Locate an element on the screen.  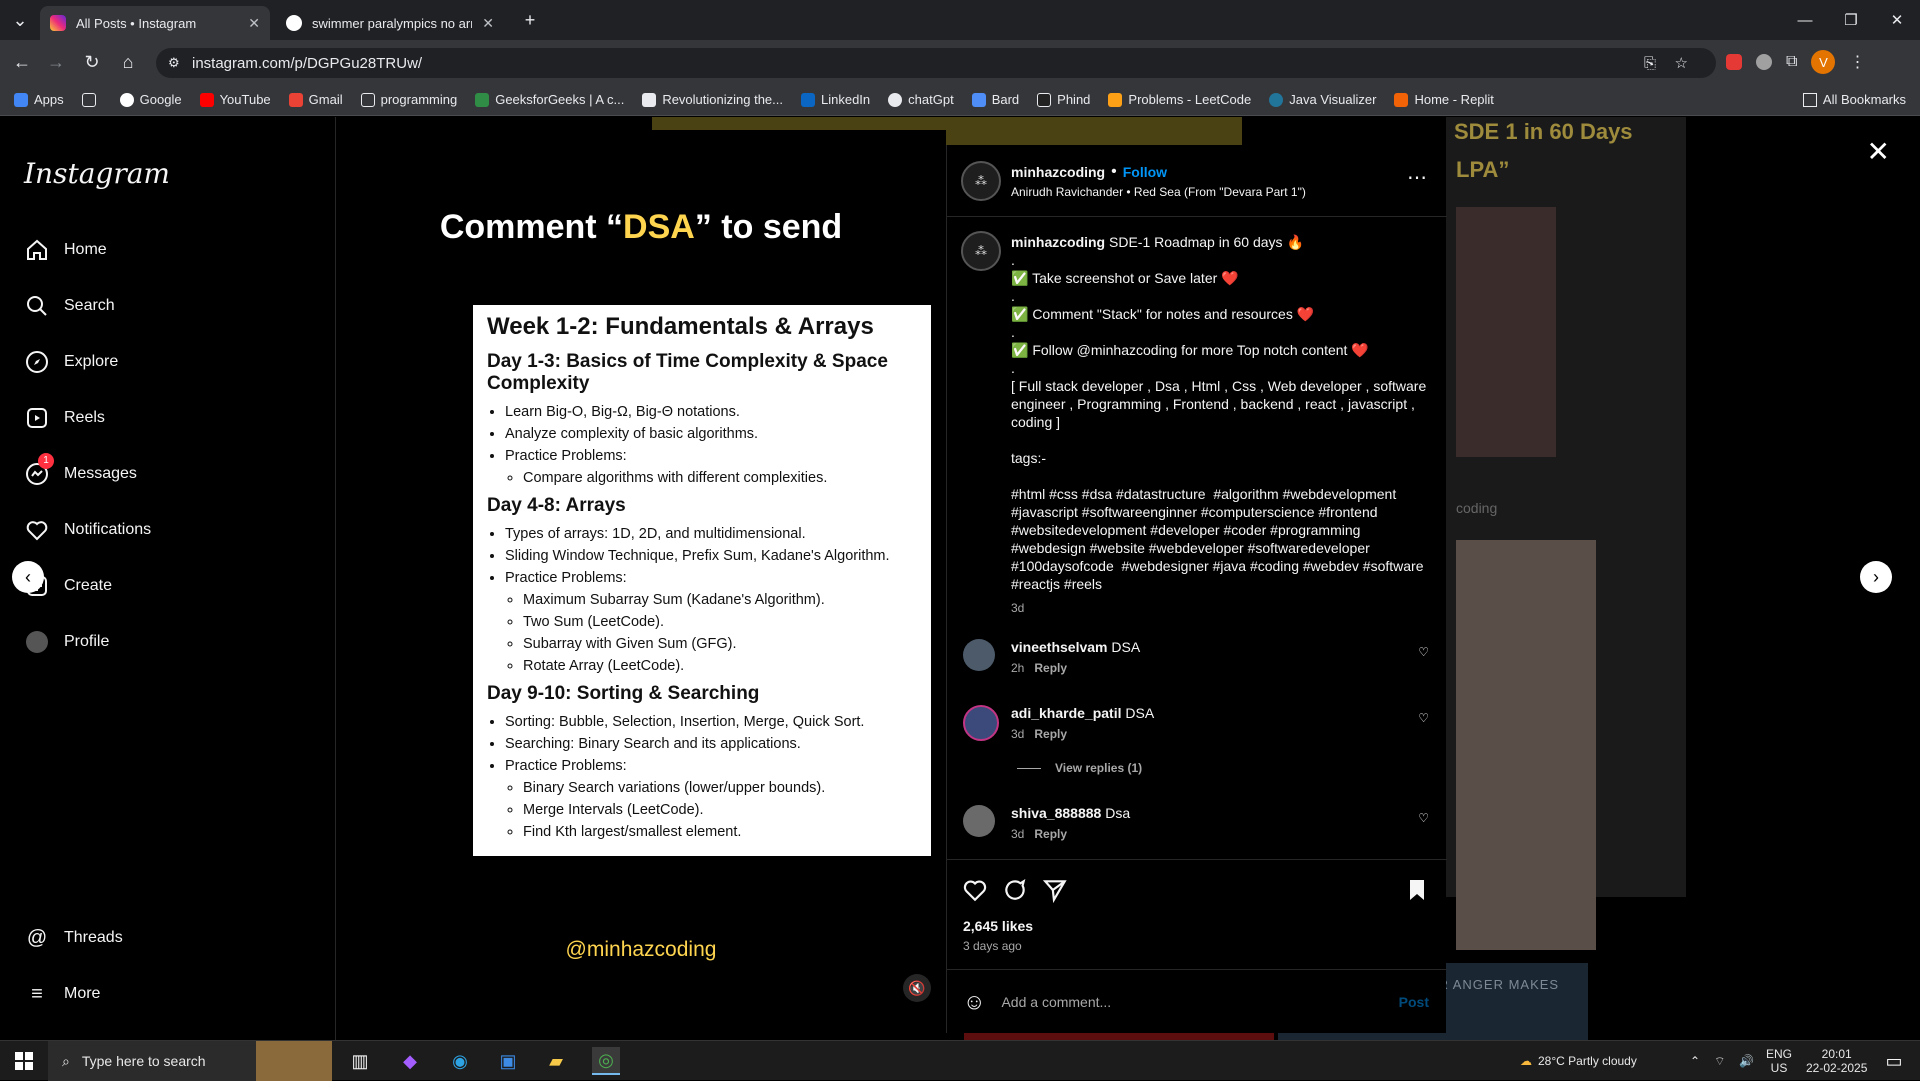
sidebar-item-profile: Profile is located at coordinates (66, 642).